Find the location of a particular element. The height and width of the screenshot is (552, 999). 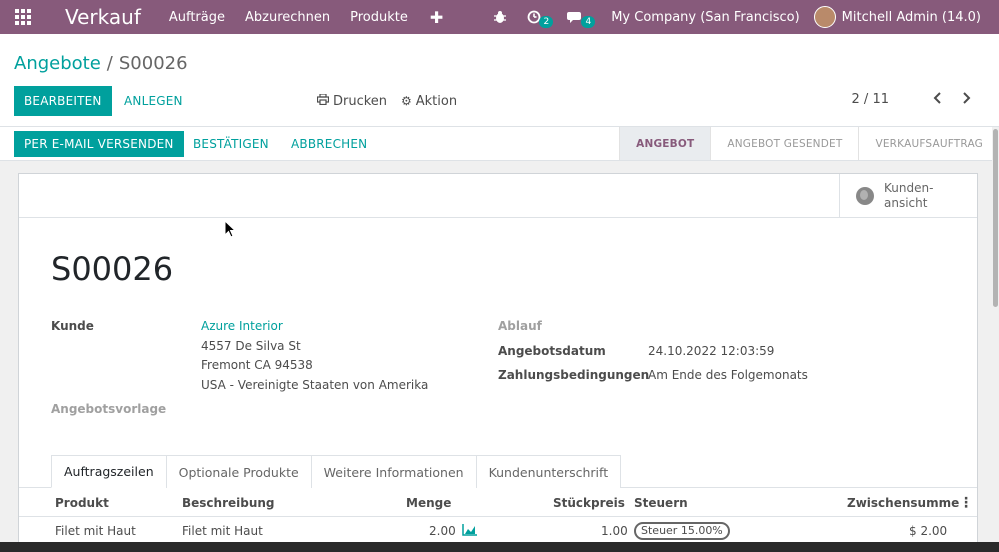

print-label: Drucken is located at coordinates (360, 101).